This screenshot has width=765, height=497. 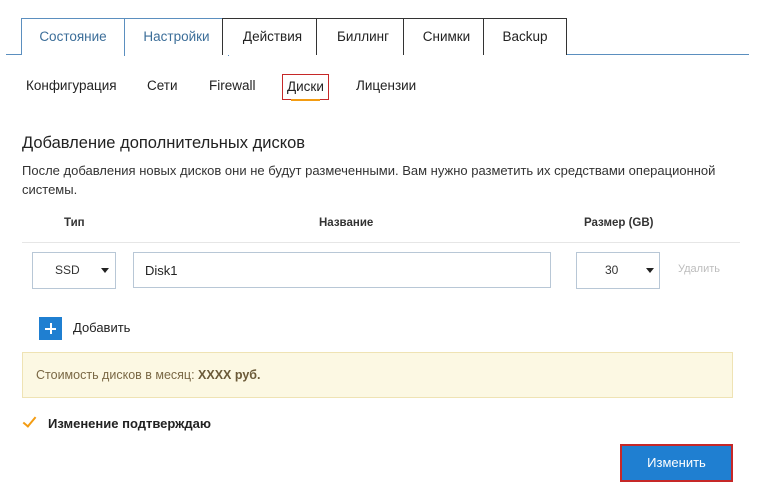 I want to click on add-disk-button, so click(x=50, y=328).